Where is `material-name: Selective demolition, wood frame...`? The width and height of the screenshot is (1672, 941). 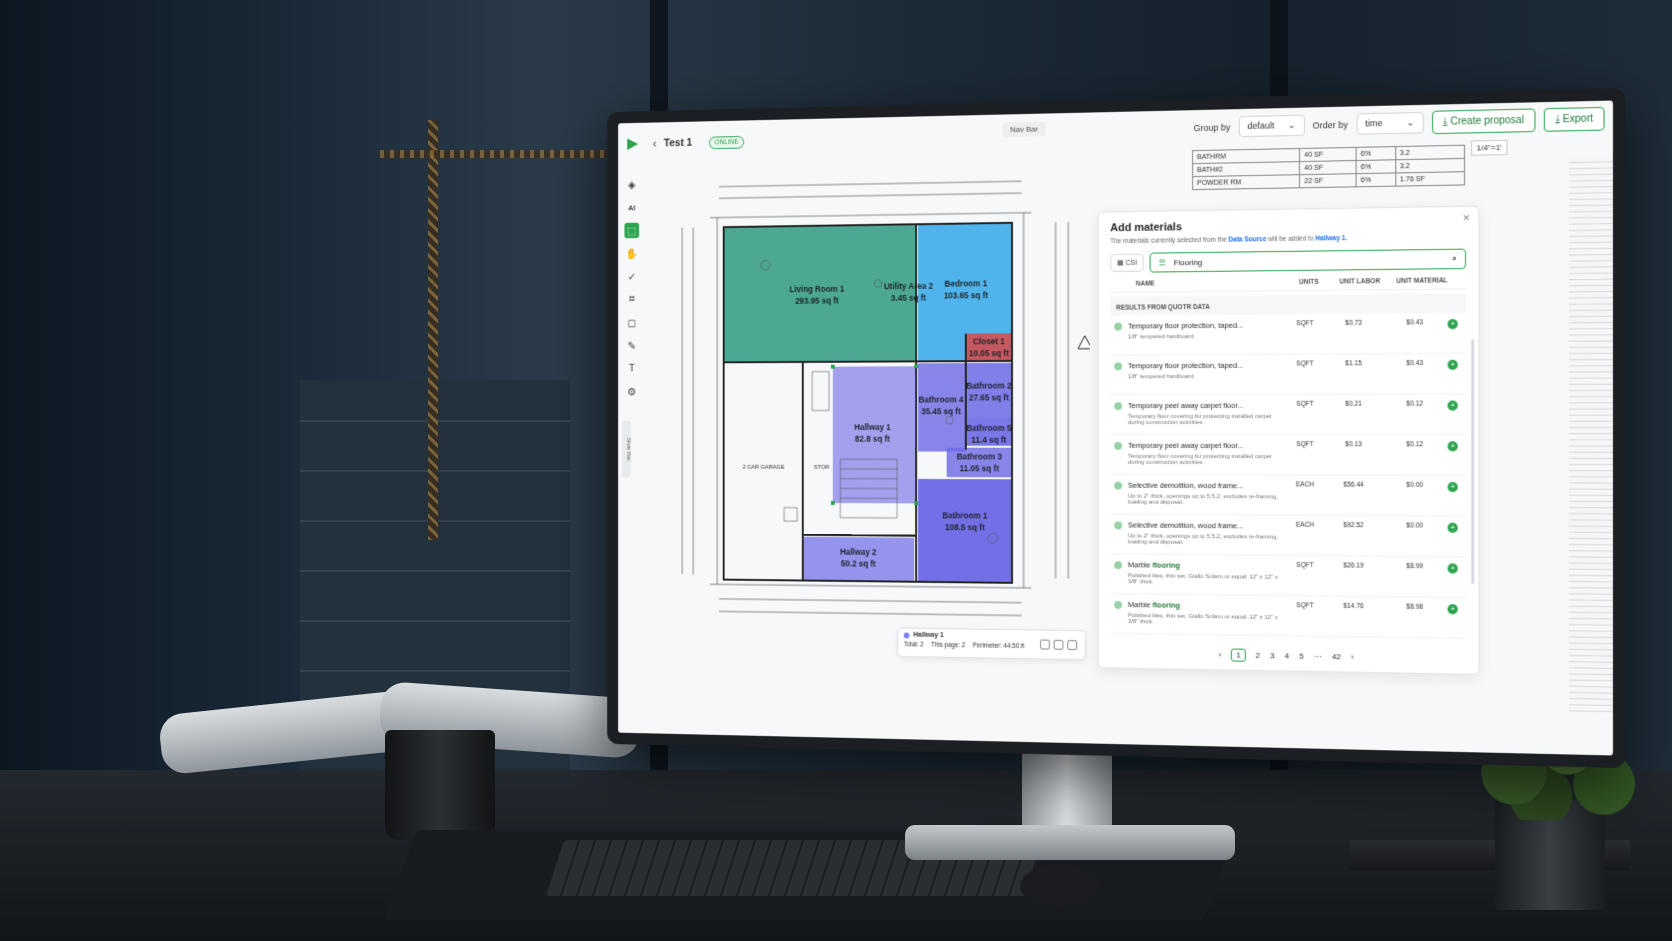 material-name: Selective demolition, wood frame... is located at coordinates (1206, 526).